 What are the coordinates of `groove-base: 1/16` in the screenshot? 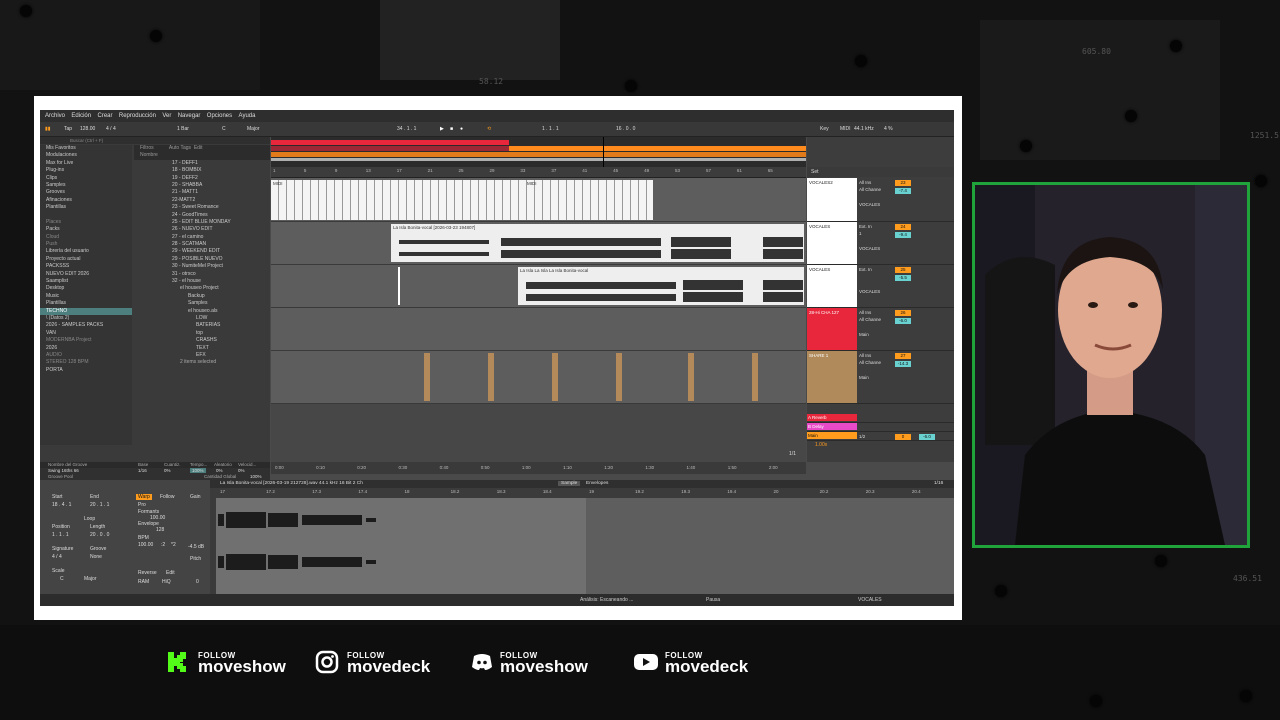 It's located at (142, 470).